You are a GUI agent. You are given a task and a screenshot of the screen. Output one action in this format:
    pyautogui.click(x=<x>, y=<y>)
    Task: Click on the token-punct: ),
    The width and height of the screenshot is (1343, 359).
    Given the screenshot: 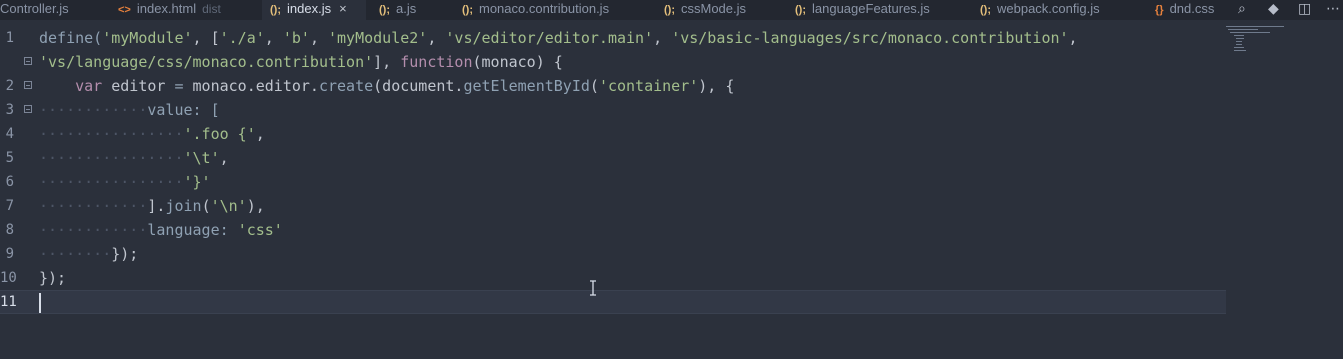 What is the action you would take?
    pyautogui.click(x=255, y=206)
    